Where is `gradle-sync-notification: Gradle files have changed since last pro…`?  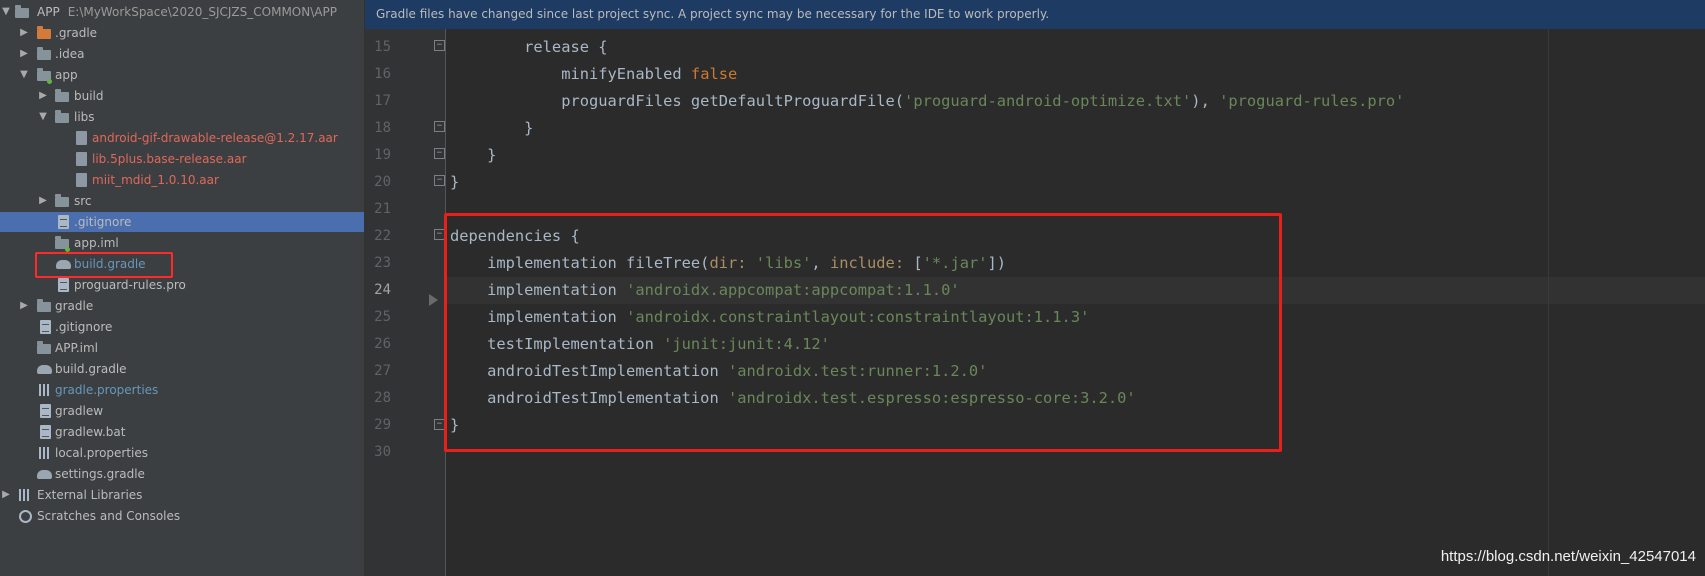
gradle-sync-notification: Gradle files have changed since last pro… is located at coordinates (1035, 14).